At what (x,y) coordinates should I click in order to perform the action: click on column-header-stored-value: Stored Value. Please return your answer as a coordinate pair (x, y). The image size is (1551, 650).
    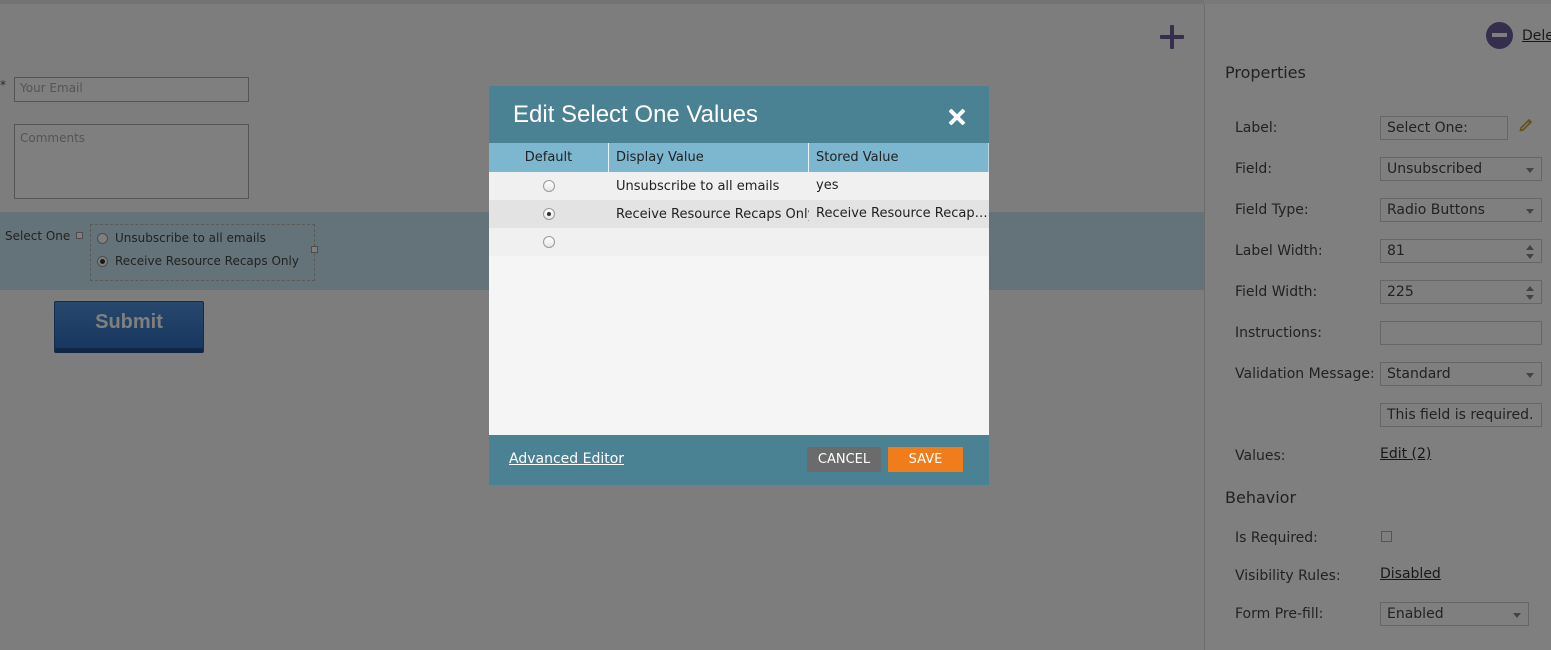
    Looking at the image, I should click on (899, 157).